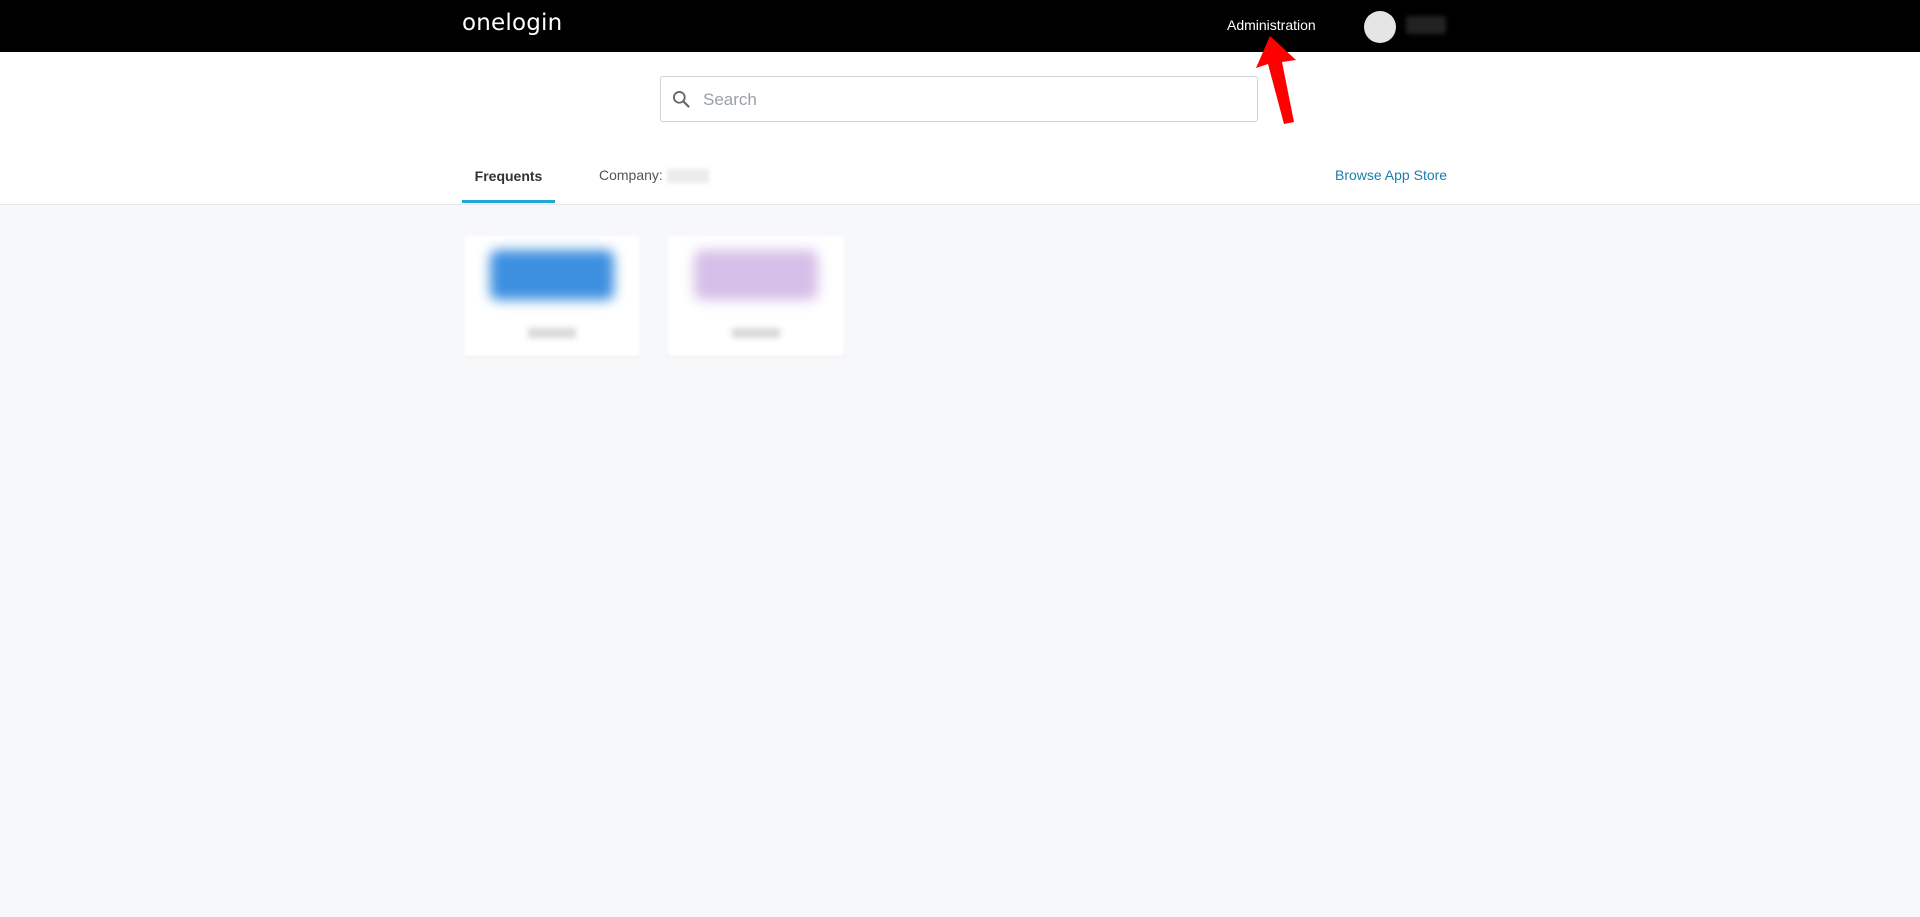  I want to click on search-box, so click(959, 99).